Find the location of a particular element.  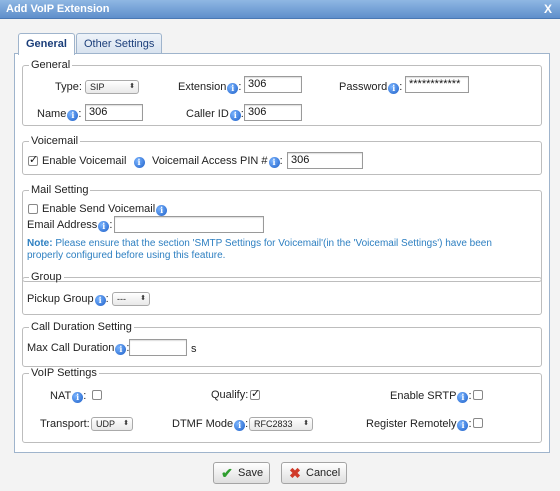

send-voicemail-label: Enable Send Voicemail i is located at coordinates (105, 209).